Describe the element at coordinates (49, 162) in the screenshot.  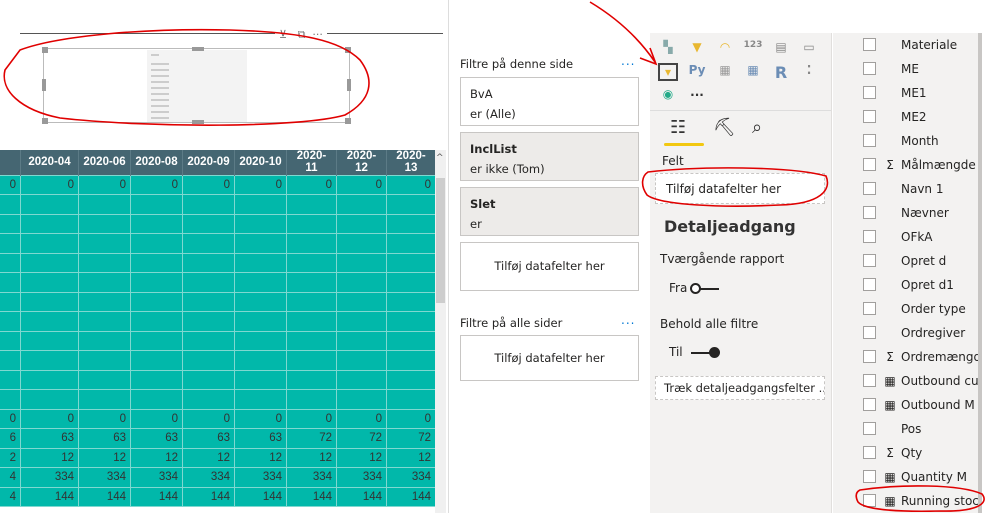
I see `column-header: 2020-04` at that location.